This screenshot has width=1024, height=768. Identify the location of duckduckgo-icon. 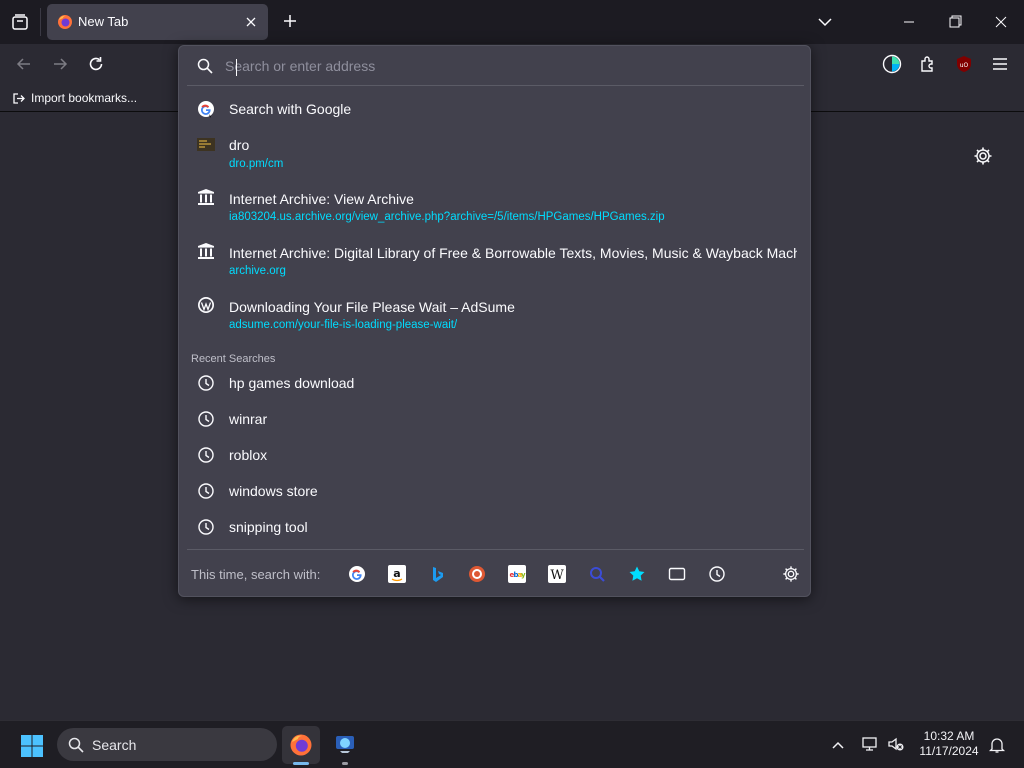
(477, 574).